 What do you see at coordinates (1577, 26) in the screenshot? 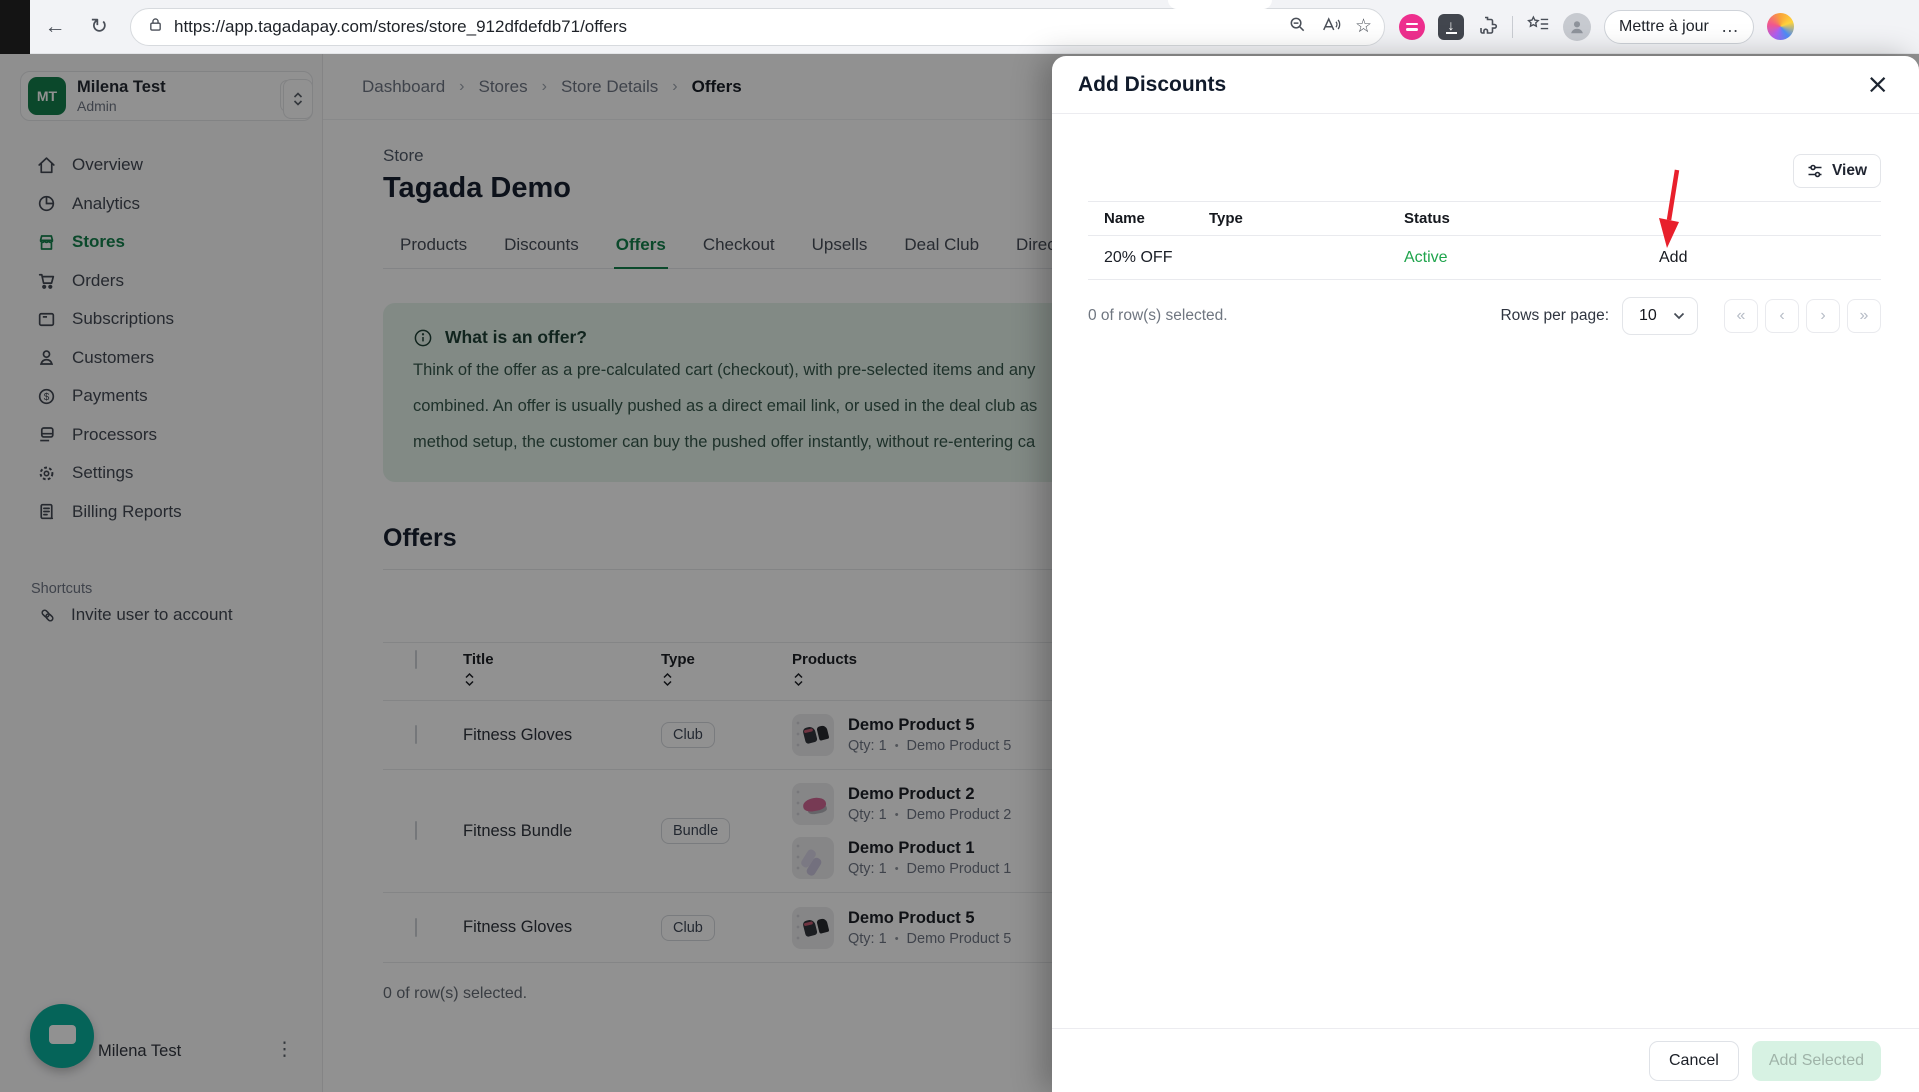
I see `browser-profile-avatar` at bounding box center [1577, 26].